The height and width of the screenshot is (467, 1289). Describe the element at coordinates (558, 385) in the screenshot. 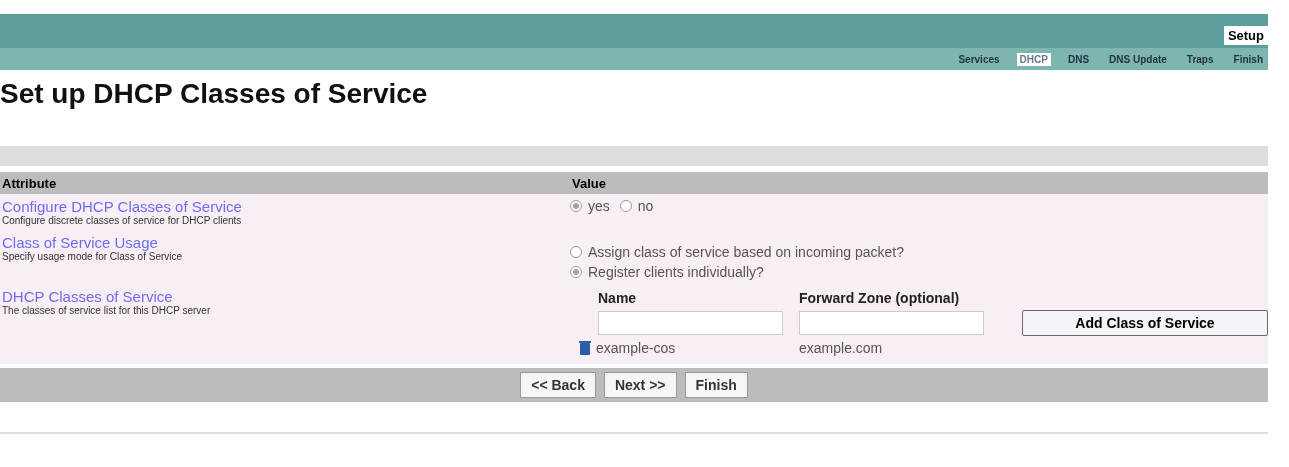

I see `wizard-button: << Back` at that location.